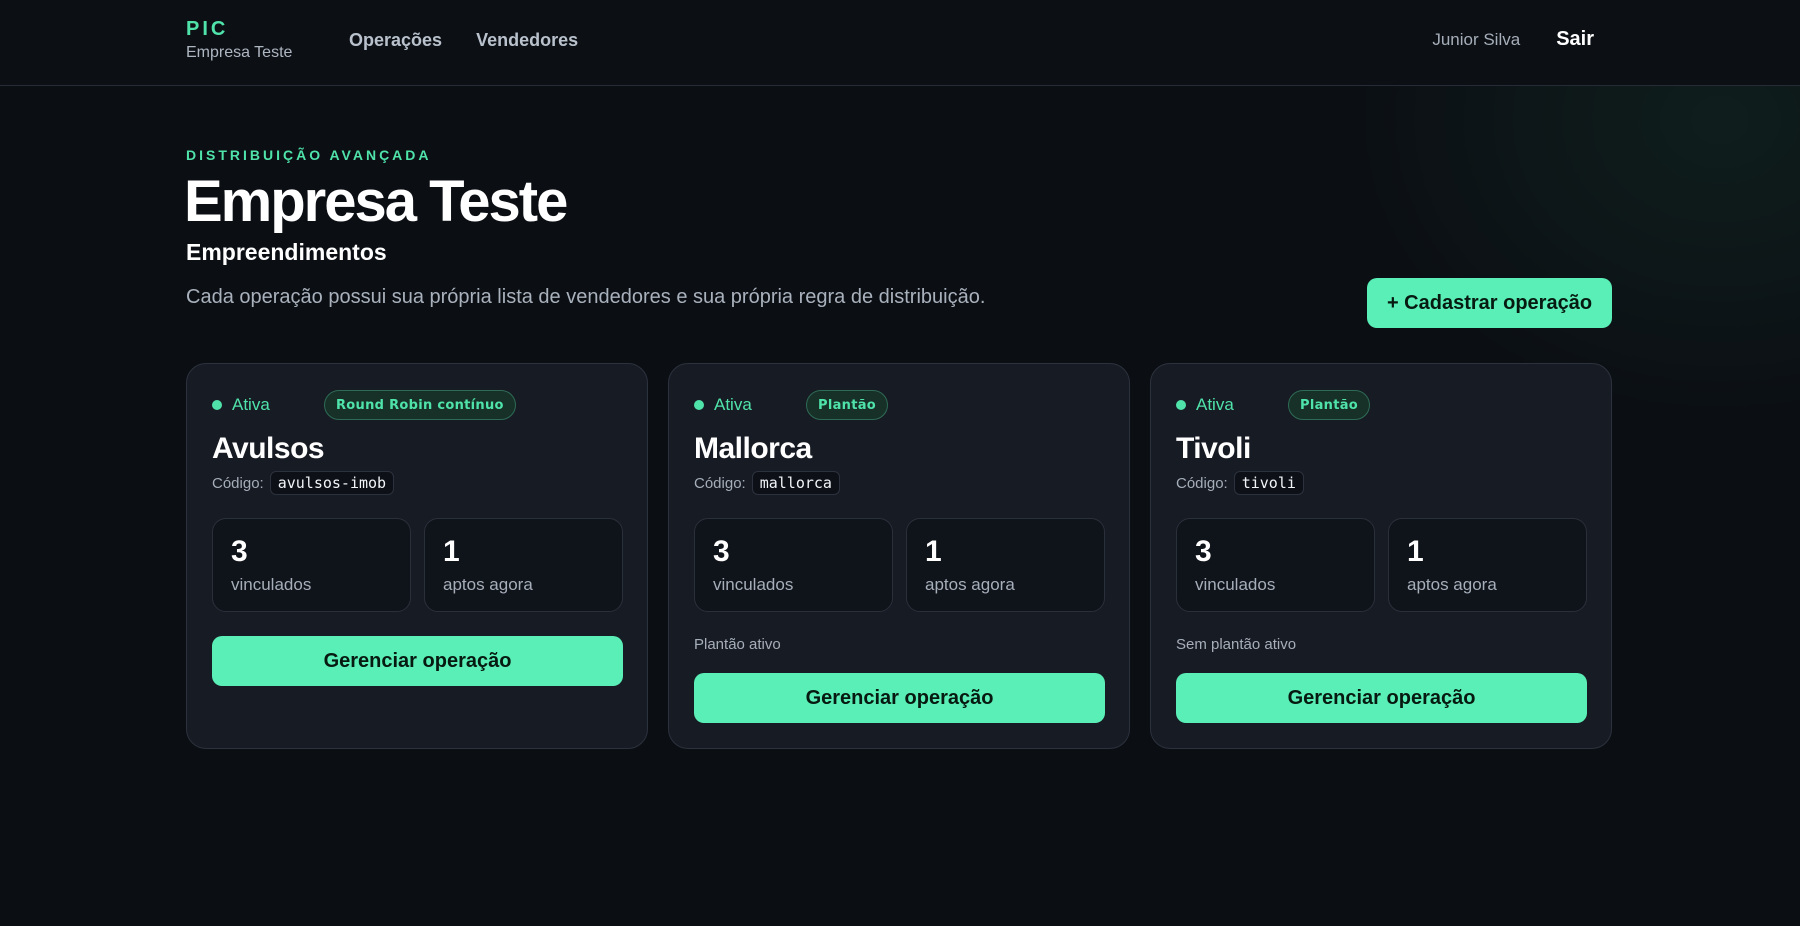  What do you see at coordinates (395, 40) in the screenshot?
I see `nav-item-operacoes: Operações` at bounding box center [395, 40].